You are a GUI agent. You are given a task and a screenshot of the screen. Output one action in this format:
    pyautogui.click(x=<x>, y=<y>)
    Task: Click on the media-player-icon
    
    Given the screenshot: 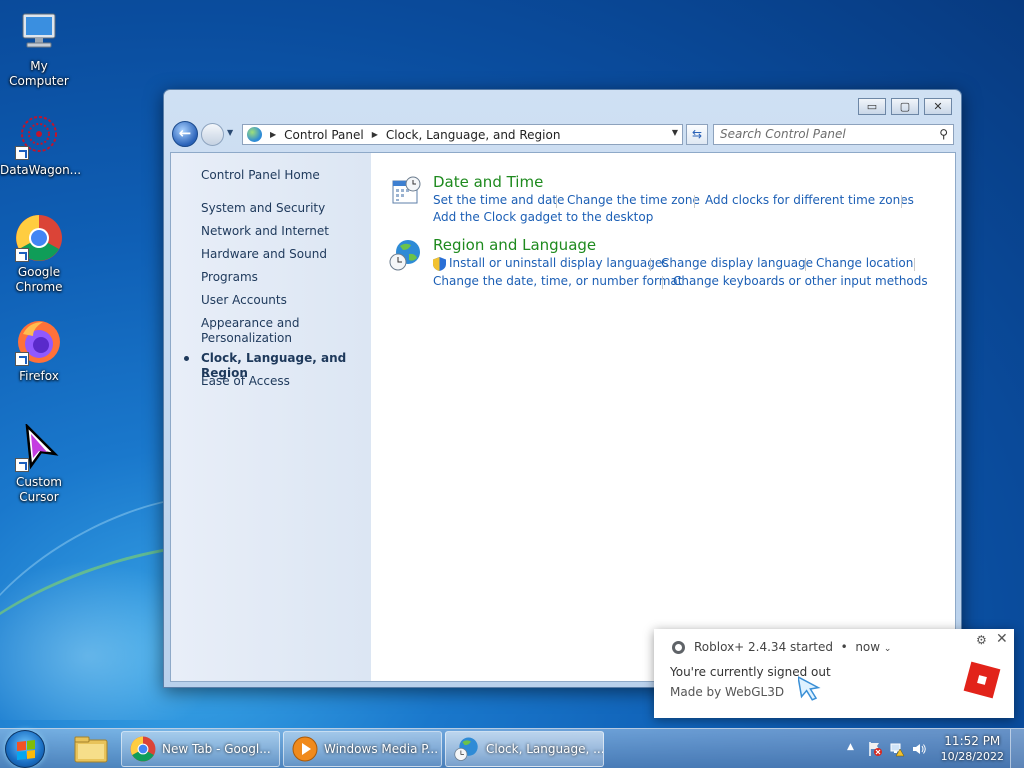 What is the action you would take?
    pyautogui.click(x=305, y=749)
    